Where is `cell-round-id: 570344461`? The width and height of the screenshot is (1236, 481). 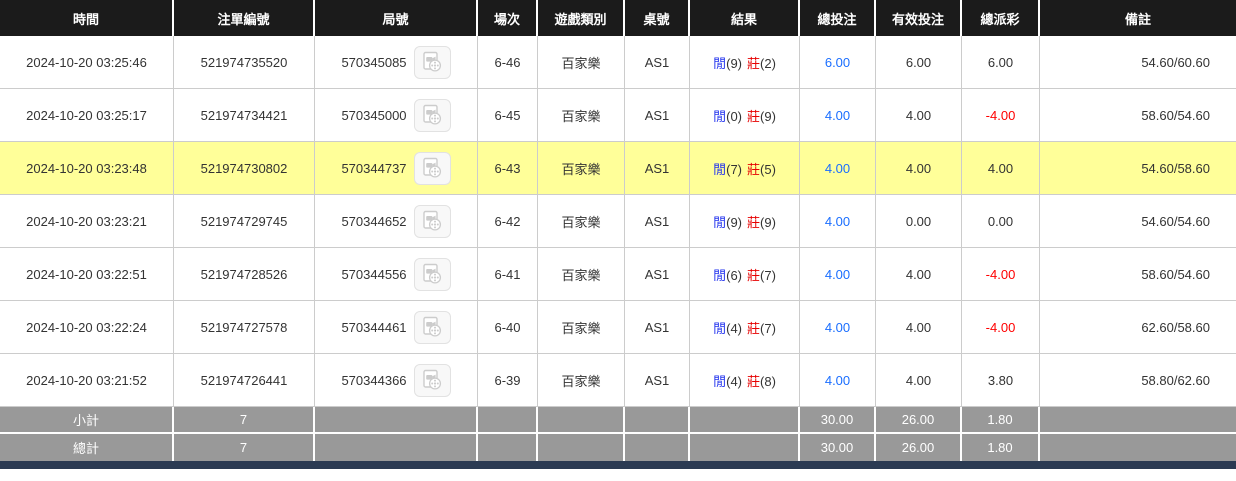
cell-round-id: 570344461 is located at coordinates (396, 327).